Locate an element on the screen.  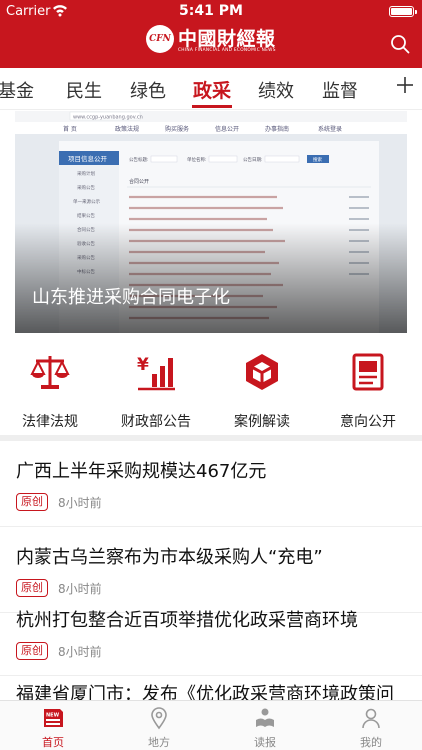
banner-caption: 山东推进采购合同电子化 is located at coordinates (131, 297).